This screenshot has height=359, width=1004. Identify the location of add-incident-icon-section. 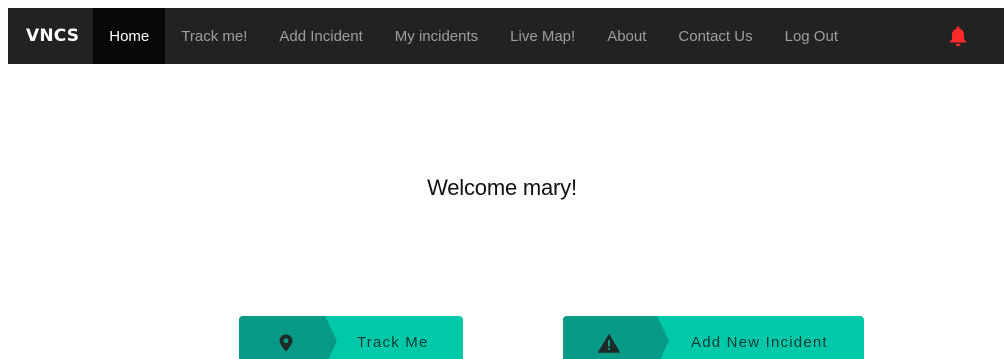
(616, 337).